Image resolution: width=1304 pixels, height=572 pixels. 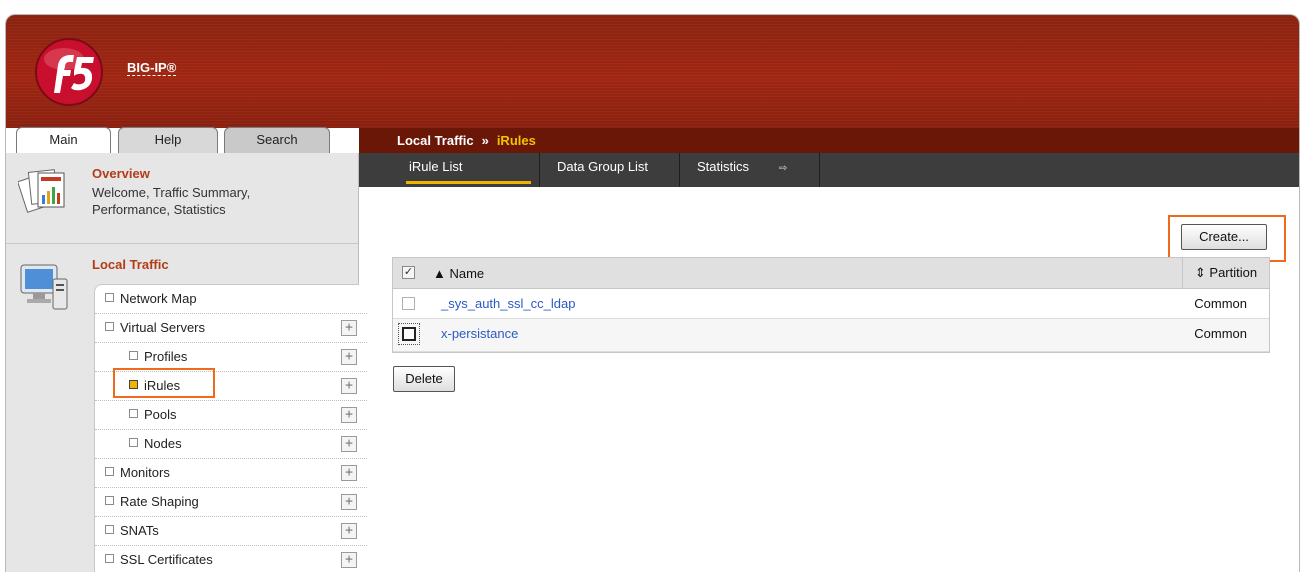 I want to click on name-column-header: ▲ Name, so click(x=458, y=273).